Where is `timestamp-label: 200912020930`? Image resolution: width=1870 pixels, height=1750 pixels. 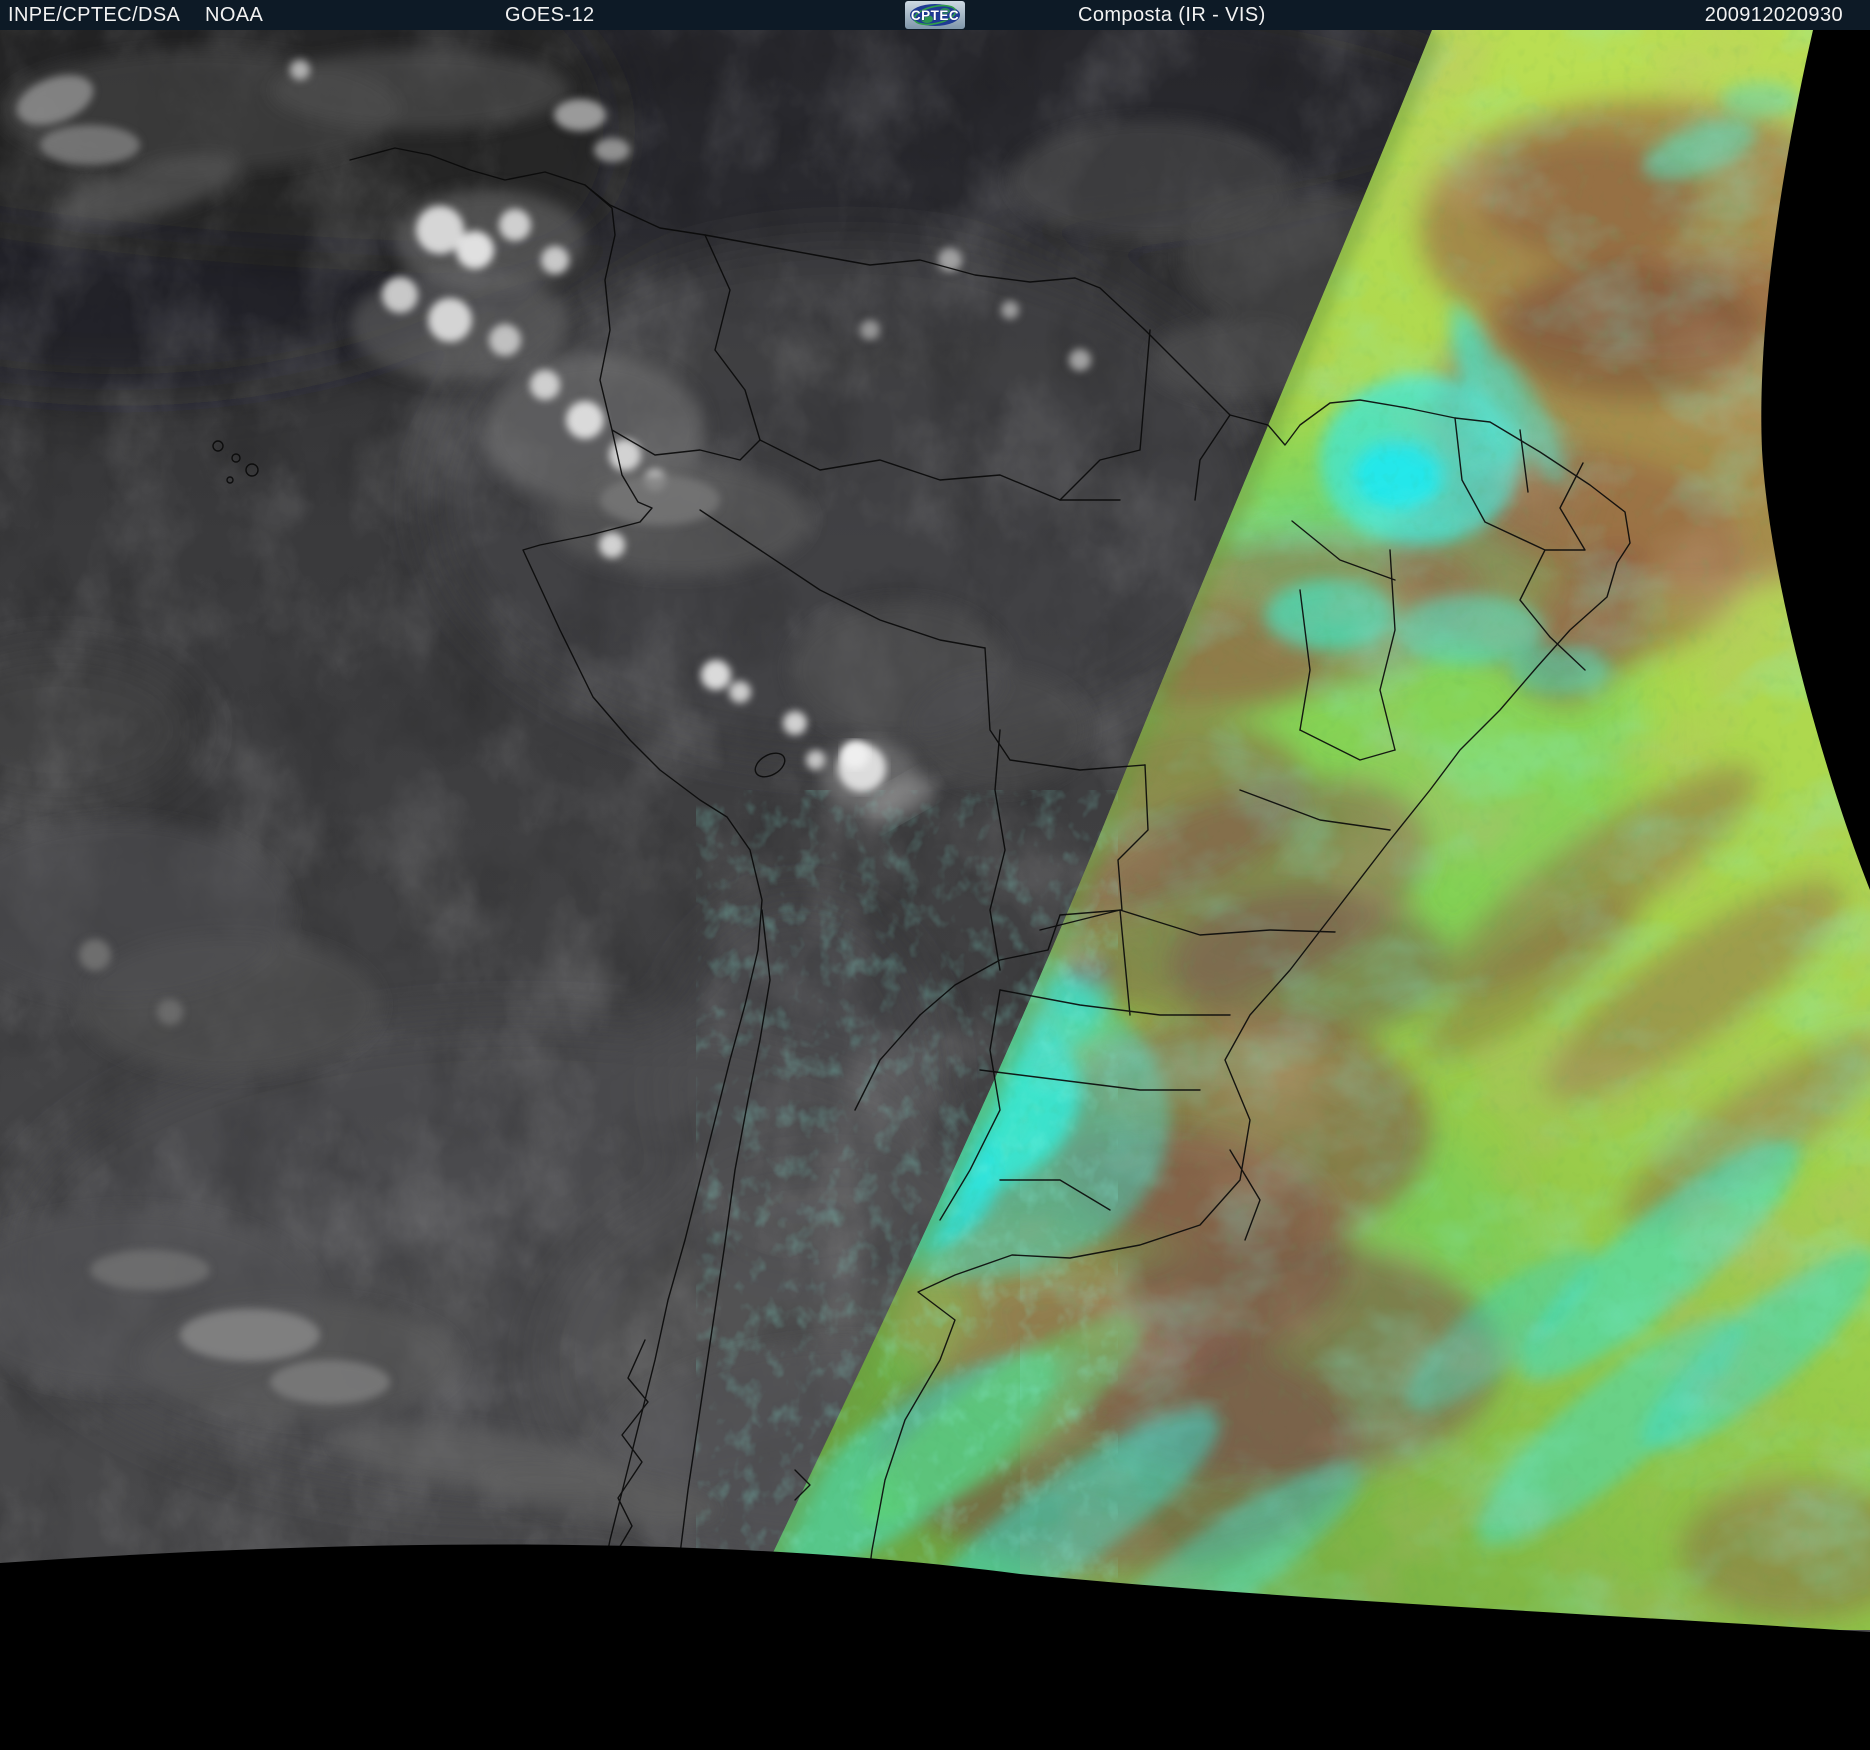 timestamp-label: 200912020930 is located at coordinates (1773, 15).